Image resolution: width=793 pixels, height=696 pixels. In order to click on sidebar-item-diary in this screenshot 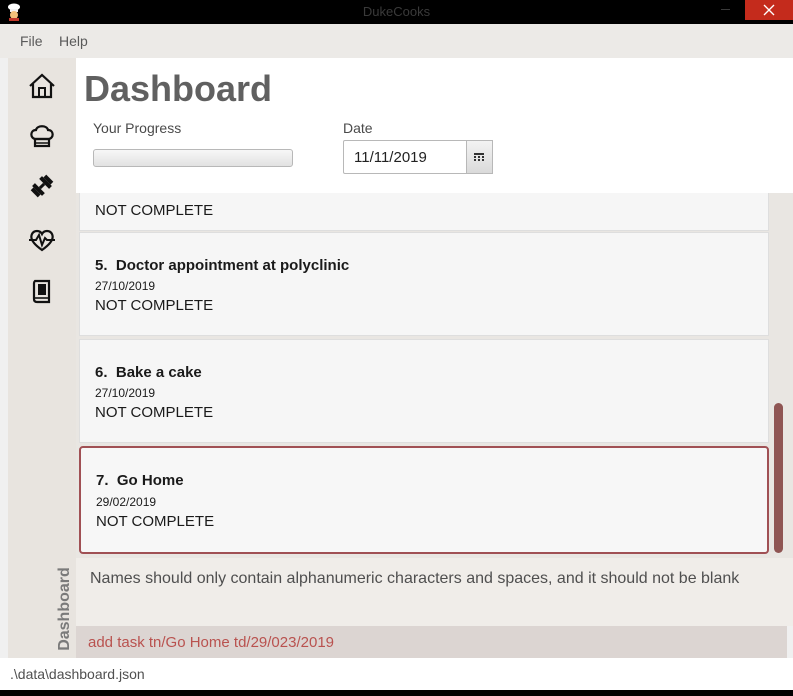, I will do `click(42, 292)`.